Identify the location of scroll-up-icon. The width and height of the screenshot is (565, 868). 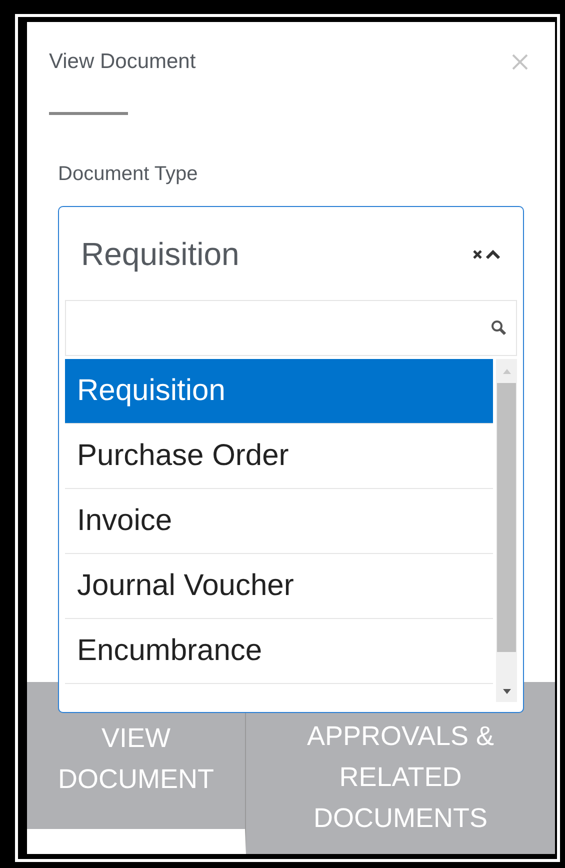
(507, 371).